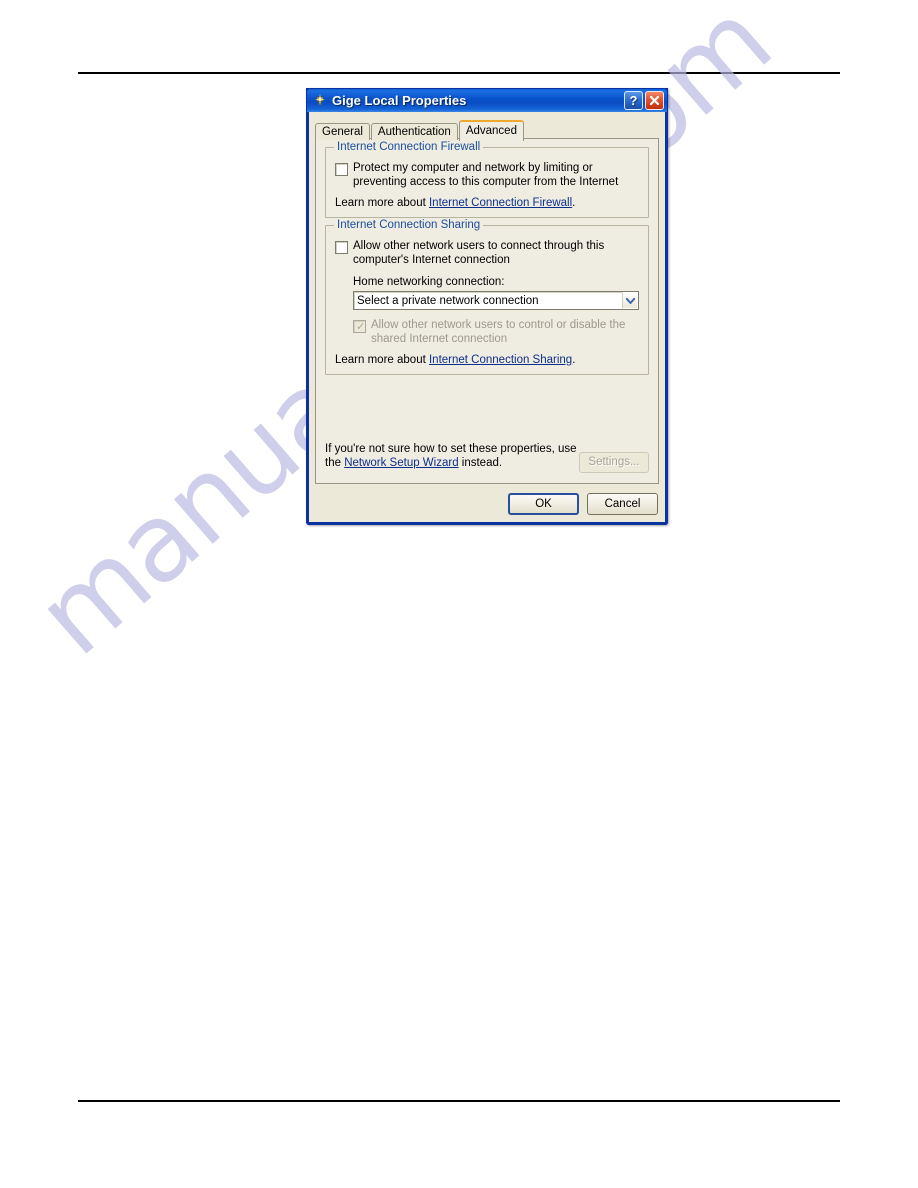  I want to click on chevron-down-icon, so click(630, 300).